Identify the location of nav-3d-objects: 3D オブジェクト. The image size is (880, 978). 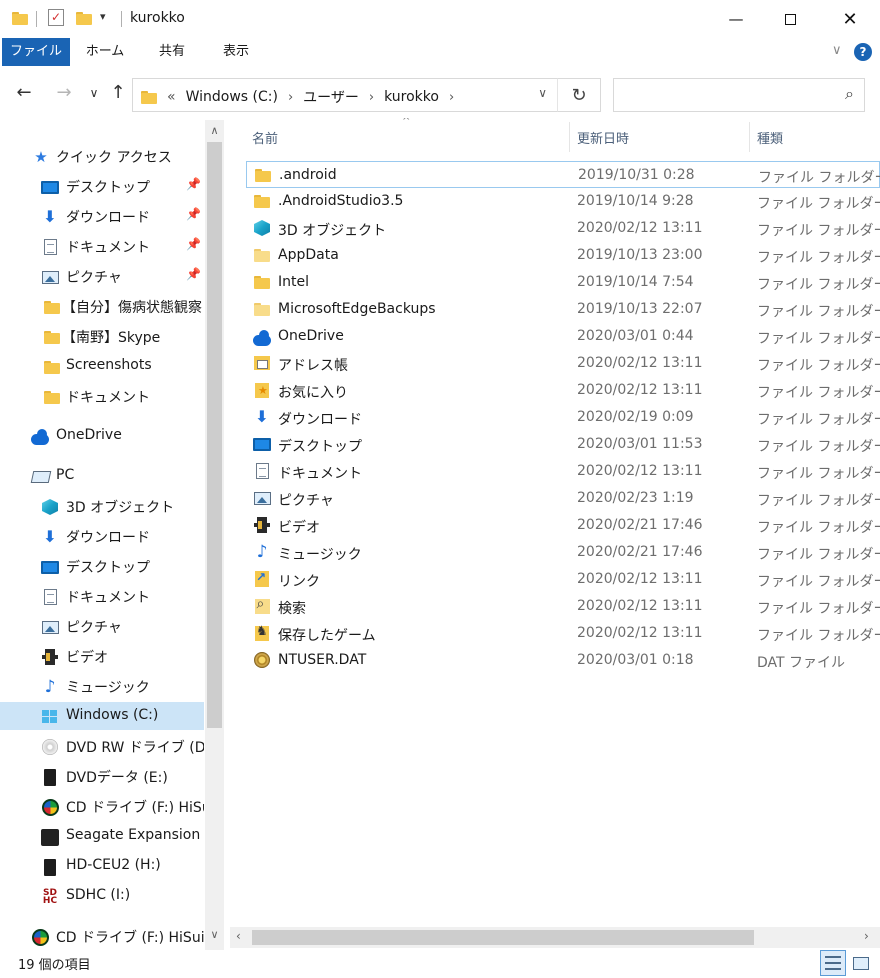
(102, 506).